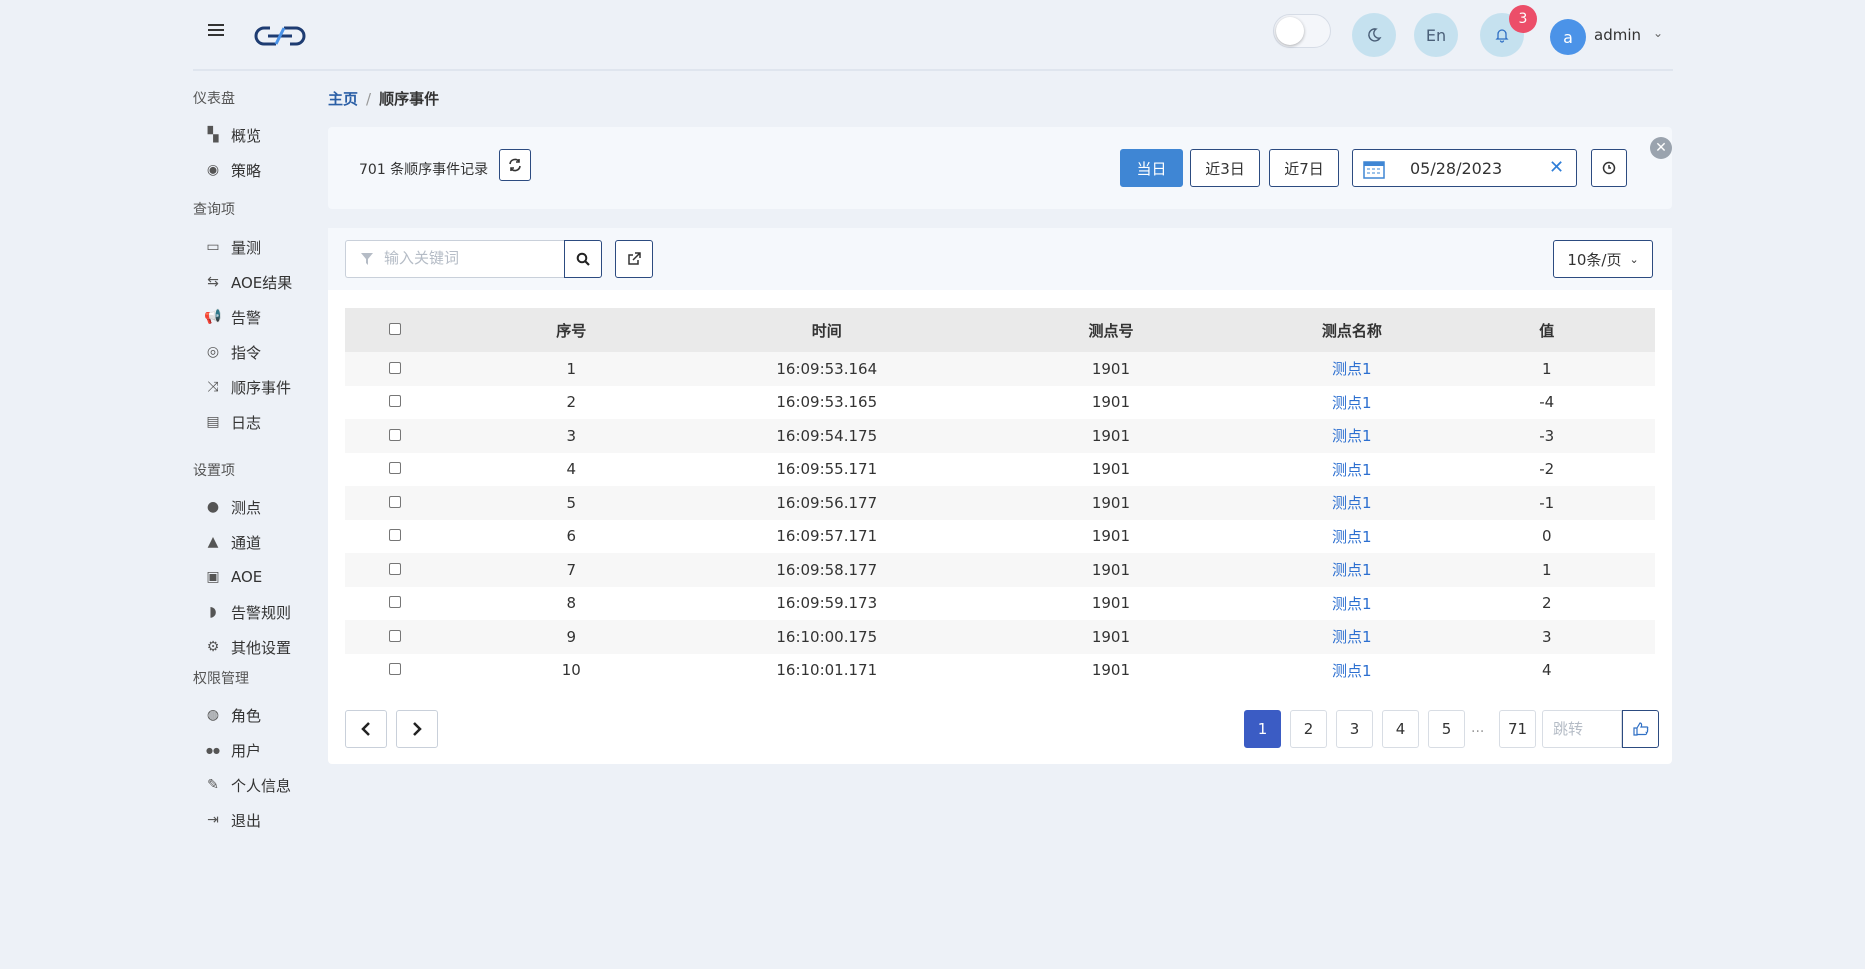  I want to click on clear-date-icon: ✕, so click(1556, 167).